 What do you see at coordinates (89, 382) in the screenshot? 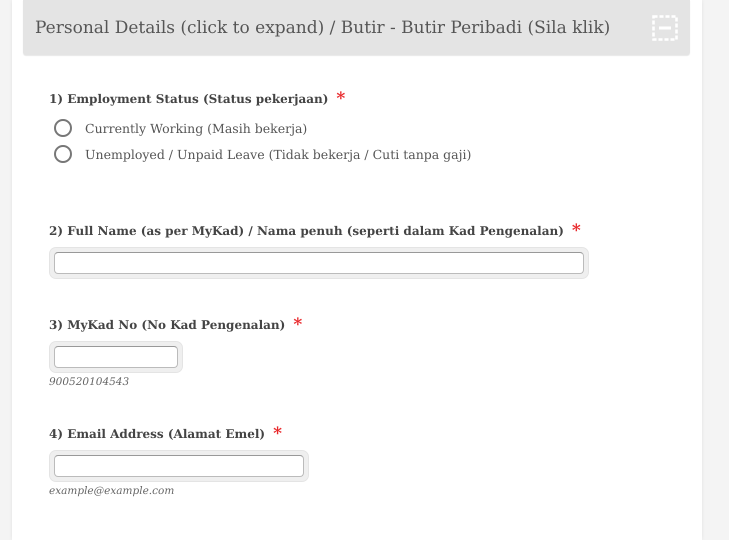
I see `field-hint: 900520104543` at bounding box center [89, 382].